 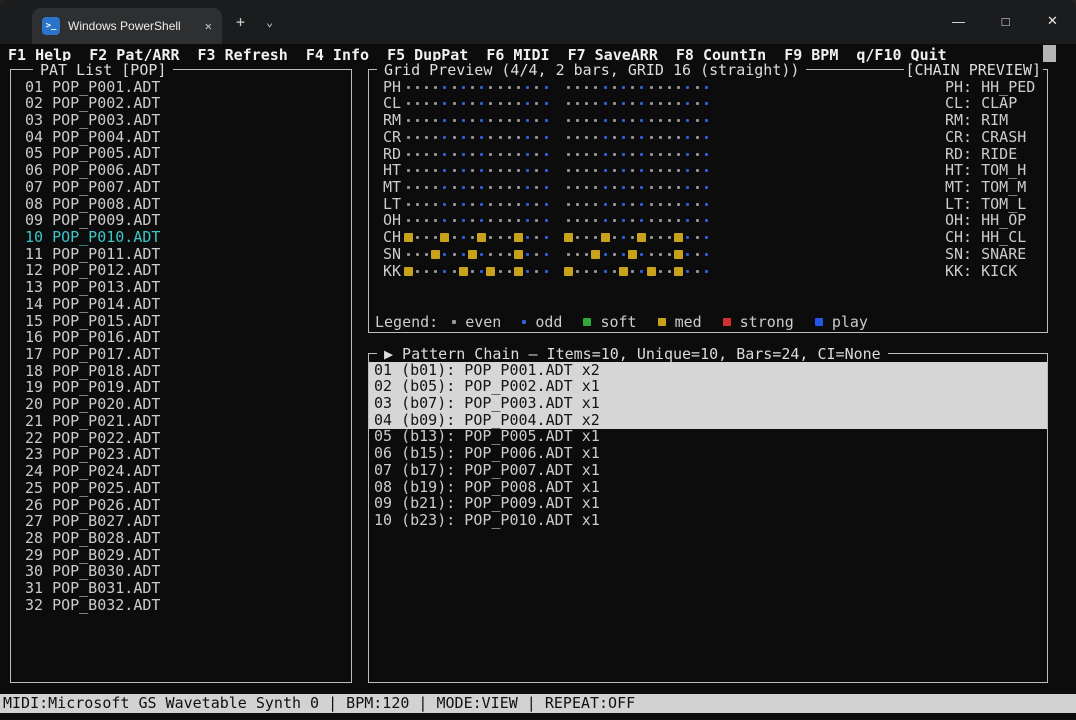 I want to click on pat-item-filename: POP_P018.ADT, so click(x=106, y=370).